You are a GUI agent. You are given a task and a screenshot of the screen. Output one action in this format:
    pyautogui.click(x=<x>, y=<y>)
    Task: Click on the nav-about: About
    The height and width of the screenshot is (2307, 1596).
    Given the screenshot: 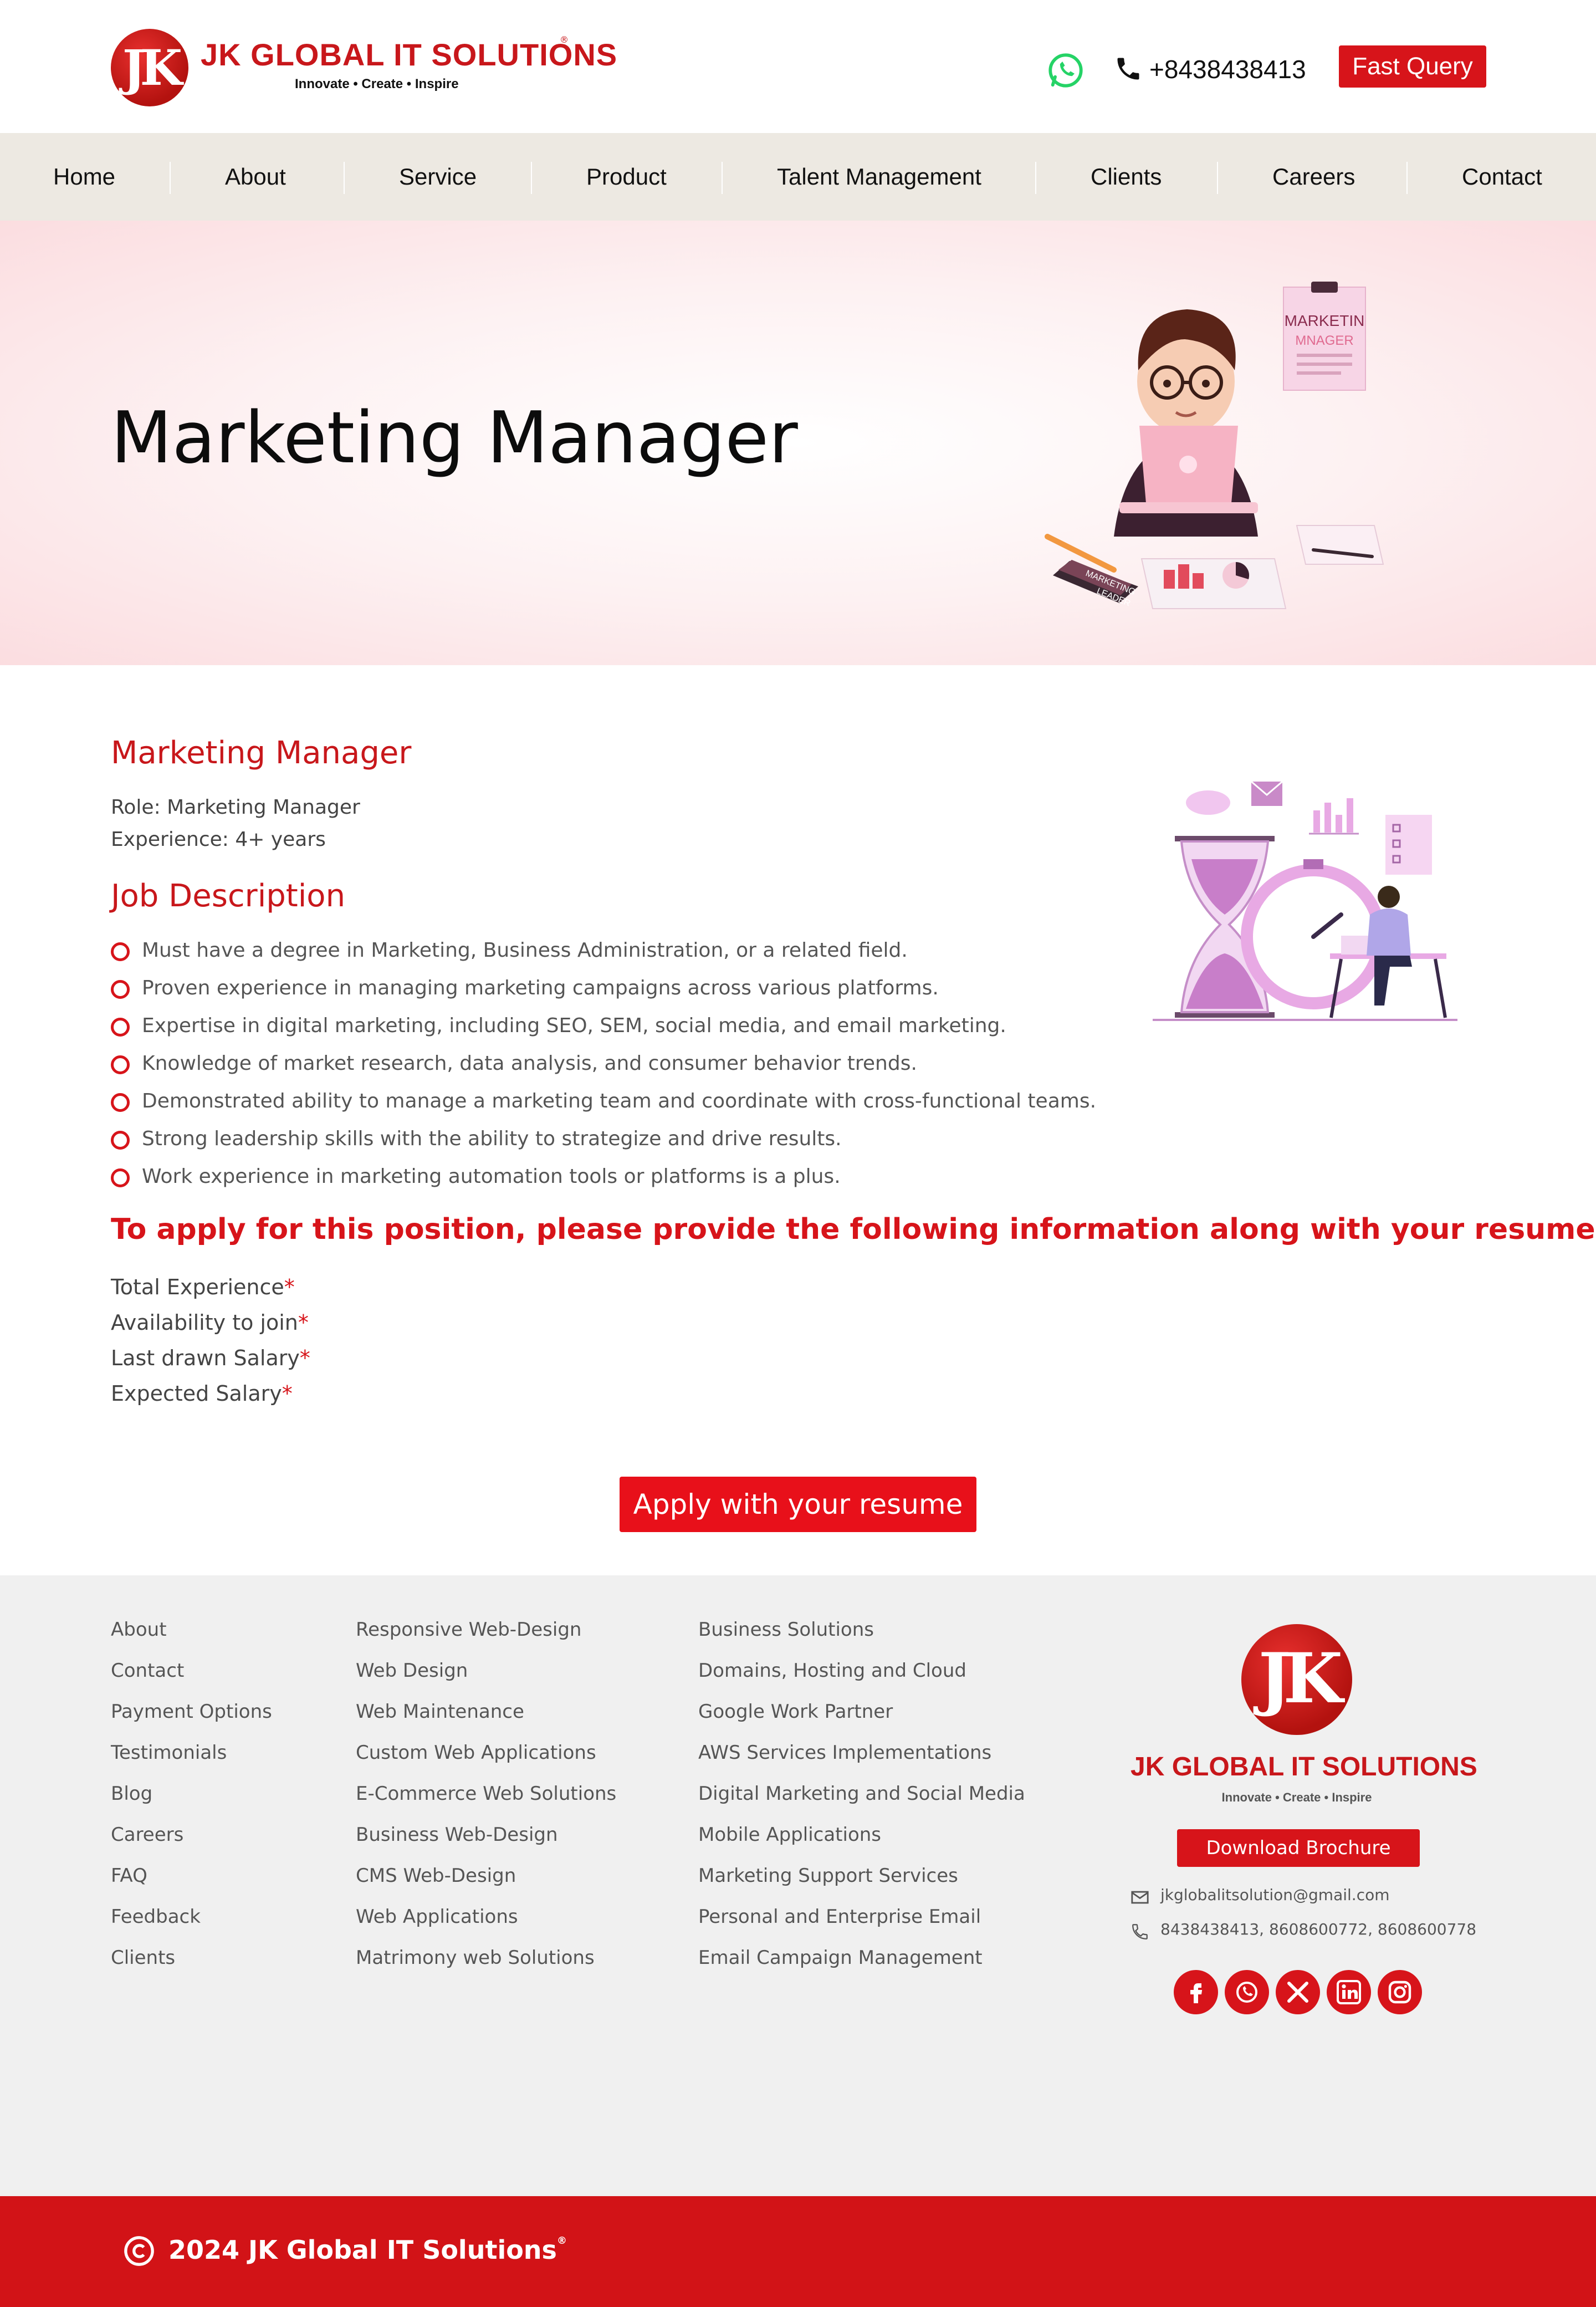 What is the action you would take?
    pyautogui.click(x=255, y=177)
    